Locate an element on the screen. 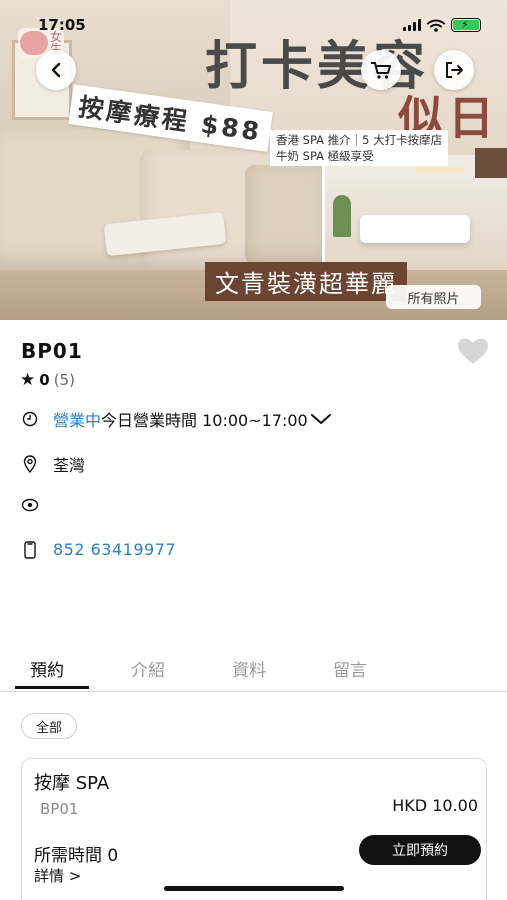 This screenshot has width=507, height=900. opening-hours-row: 營業中 今日營業時間 10:00~17:00 is located at coordinates (176, 419).